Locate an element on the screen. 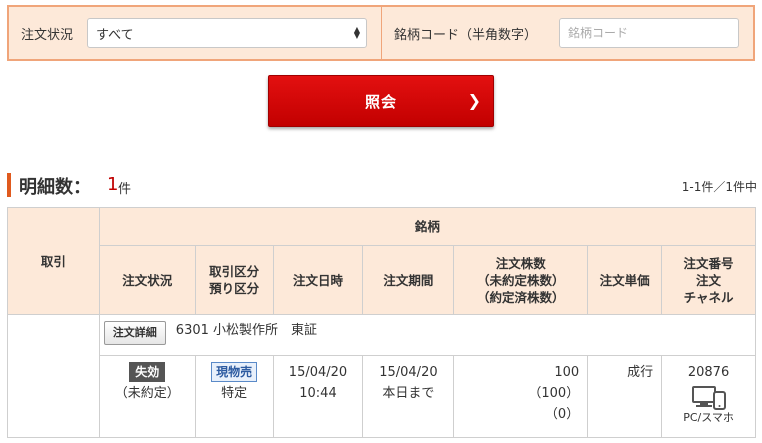  order-no-cell: 20876 PC/スマホ is located at coordinates (708, 396).